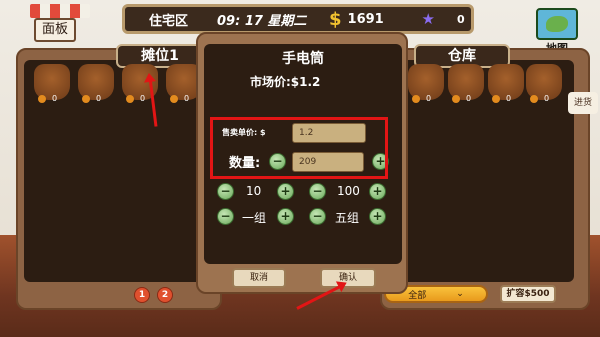 The image size is (600, 337). I want to click on step-five-groups-label: 五组, so click(347, 218).